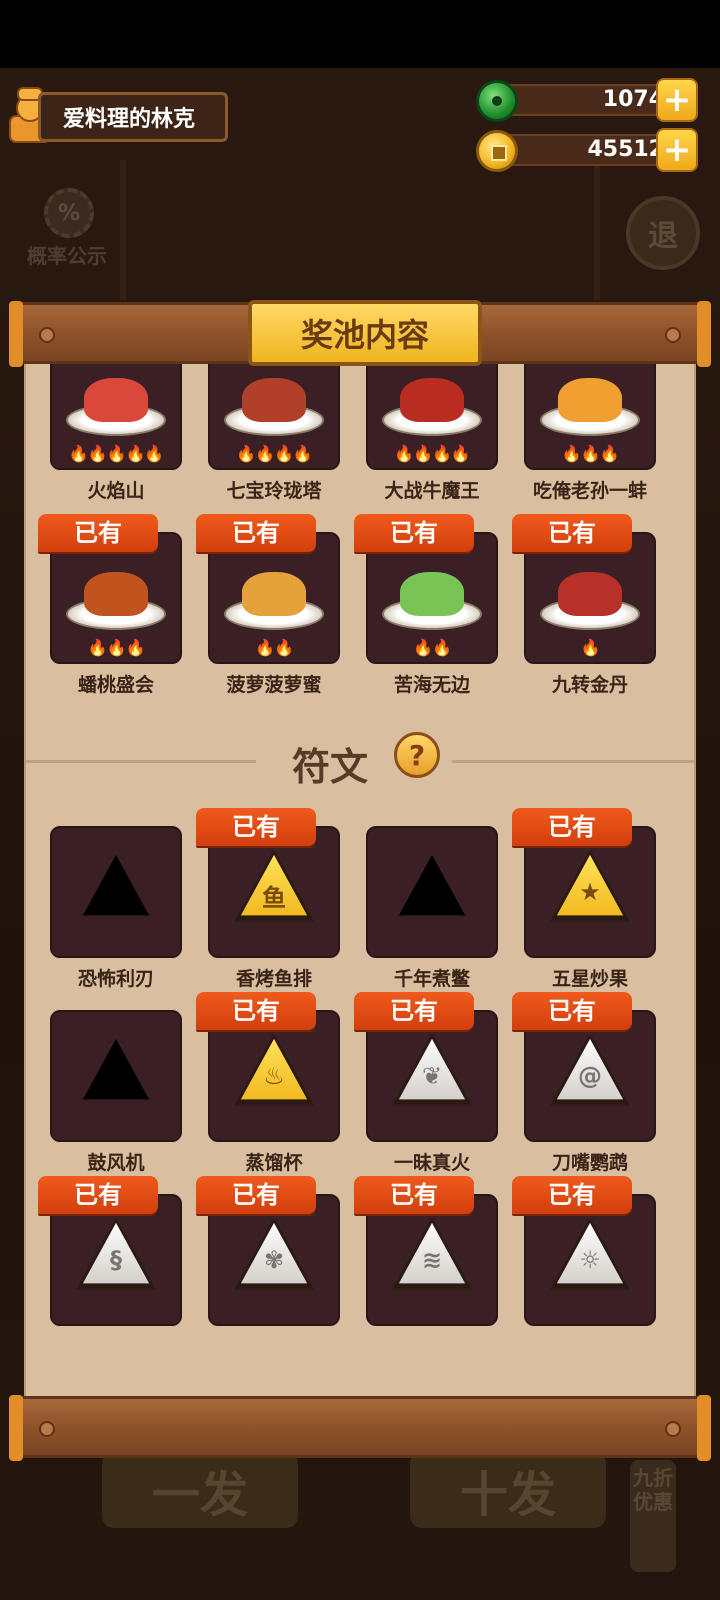 Image resolution: width=720 pixels, height=1600 pixels. What do you see at coordinates (497, 101) in the screenshot?
I see `jade-icon` at bounding box center [497, 101].